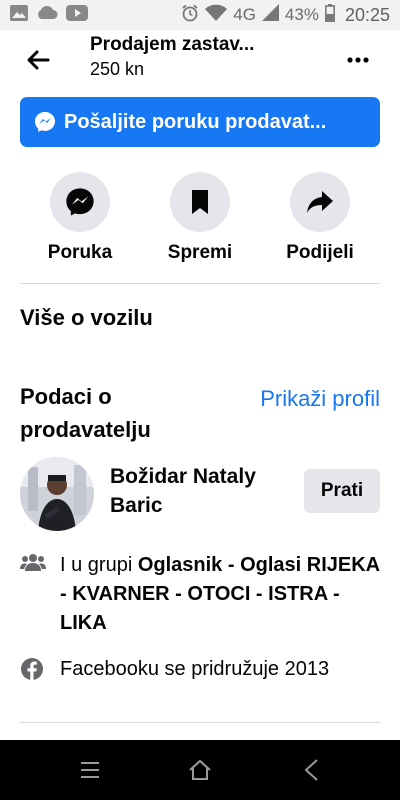 The image size is (400, 800). I want to click on back-nav-button, so click(311, 770).